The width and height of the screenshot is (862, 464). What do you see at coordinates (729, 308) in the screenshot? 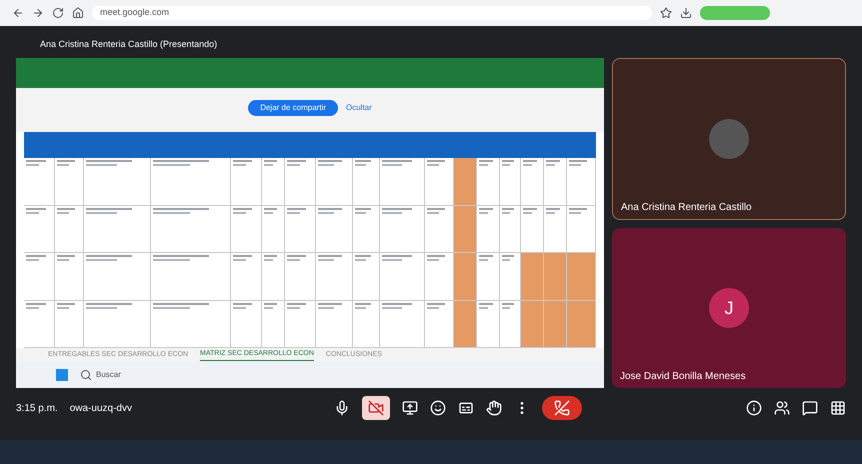
I see `avatar: J` at bounding box center [729, 308].